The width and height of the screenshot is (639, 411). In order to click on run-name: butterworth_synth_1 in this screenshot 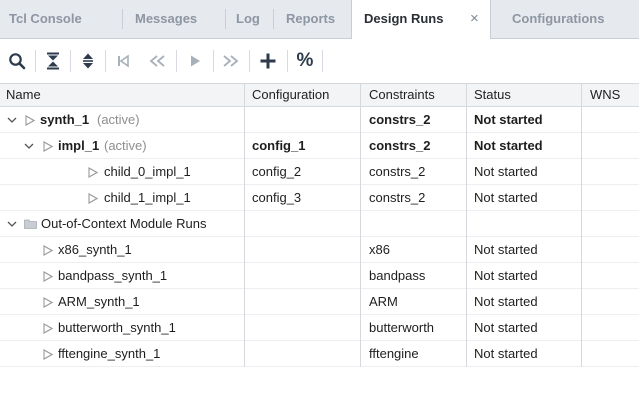, I will do `click(117, 327)`.